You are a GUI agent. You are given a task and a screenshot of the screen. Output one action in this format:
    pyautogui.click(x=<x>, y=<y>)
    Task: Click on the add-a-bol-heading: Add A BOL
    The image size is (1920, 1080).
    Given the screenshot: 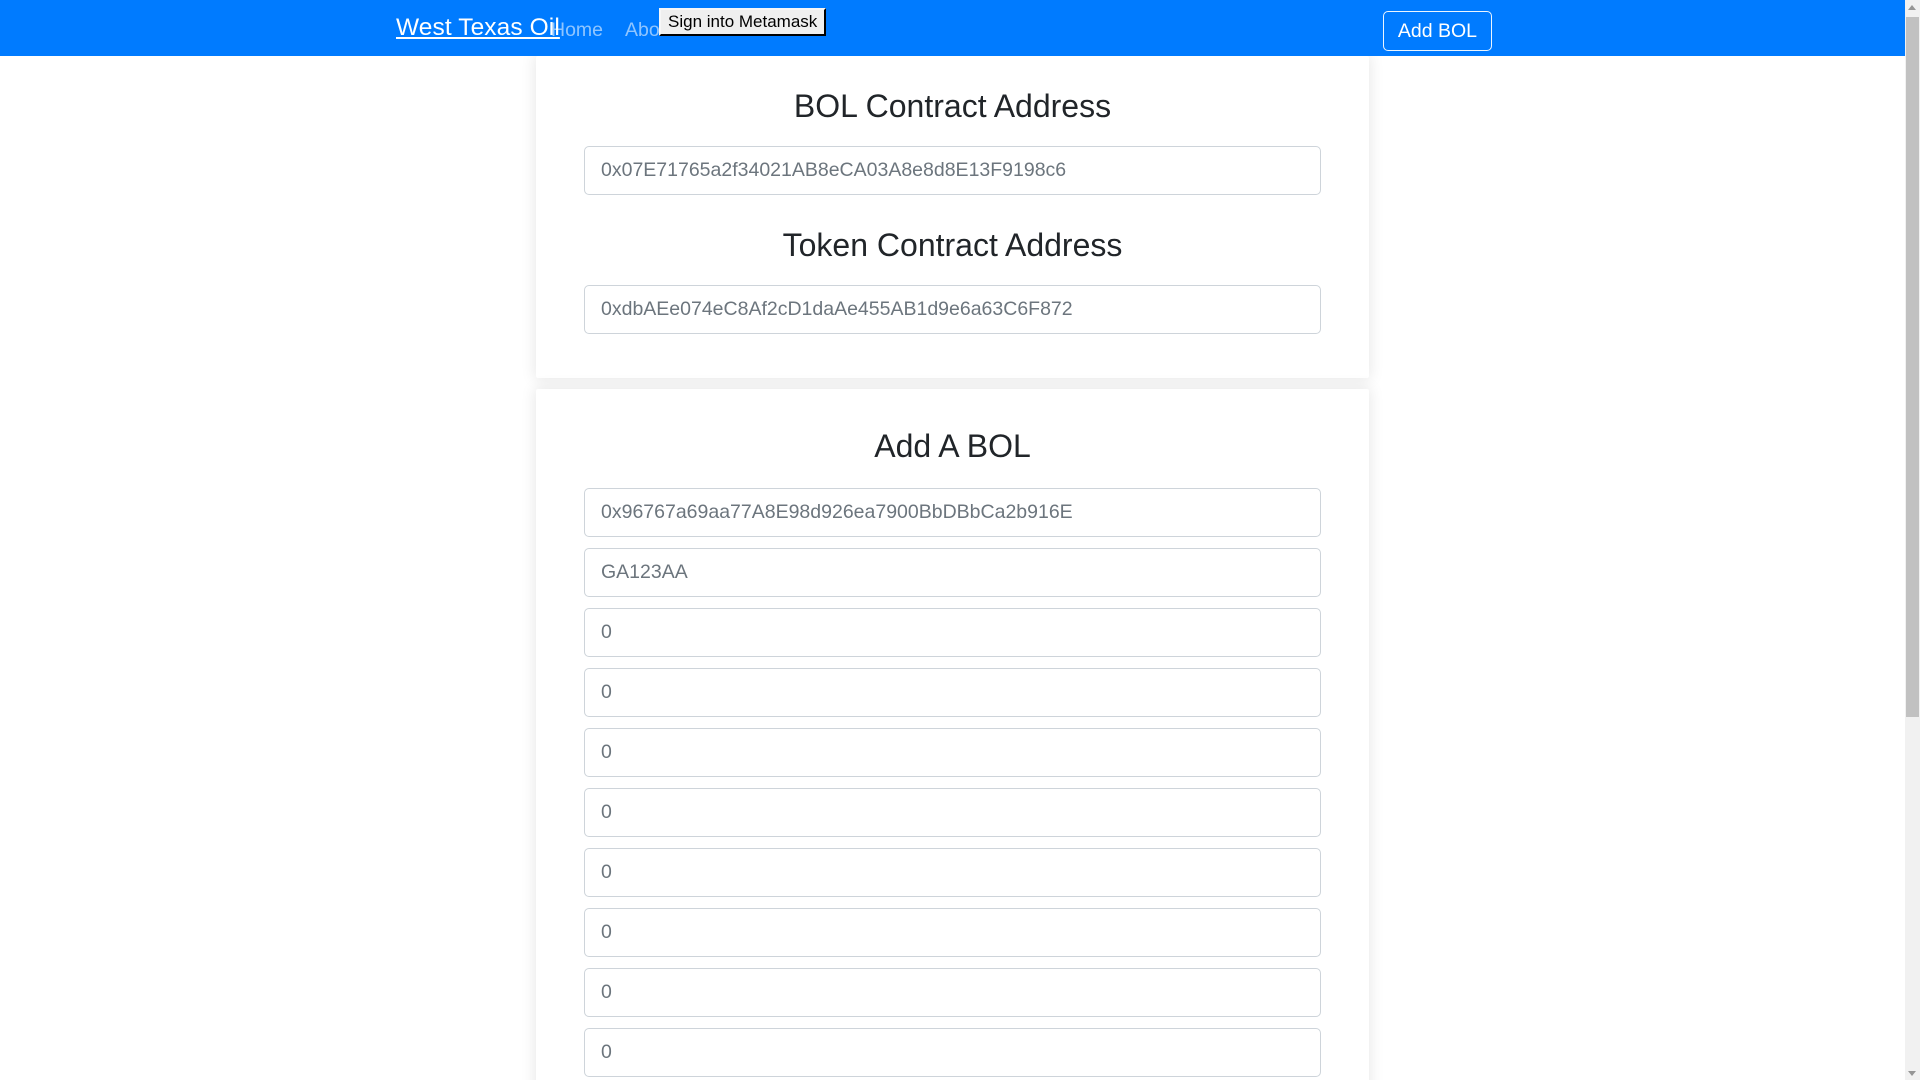 What is the action you would take?
    pyautogui.click(x=952, y=446)
    